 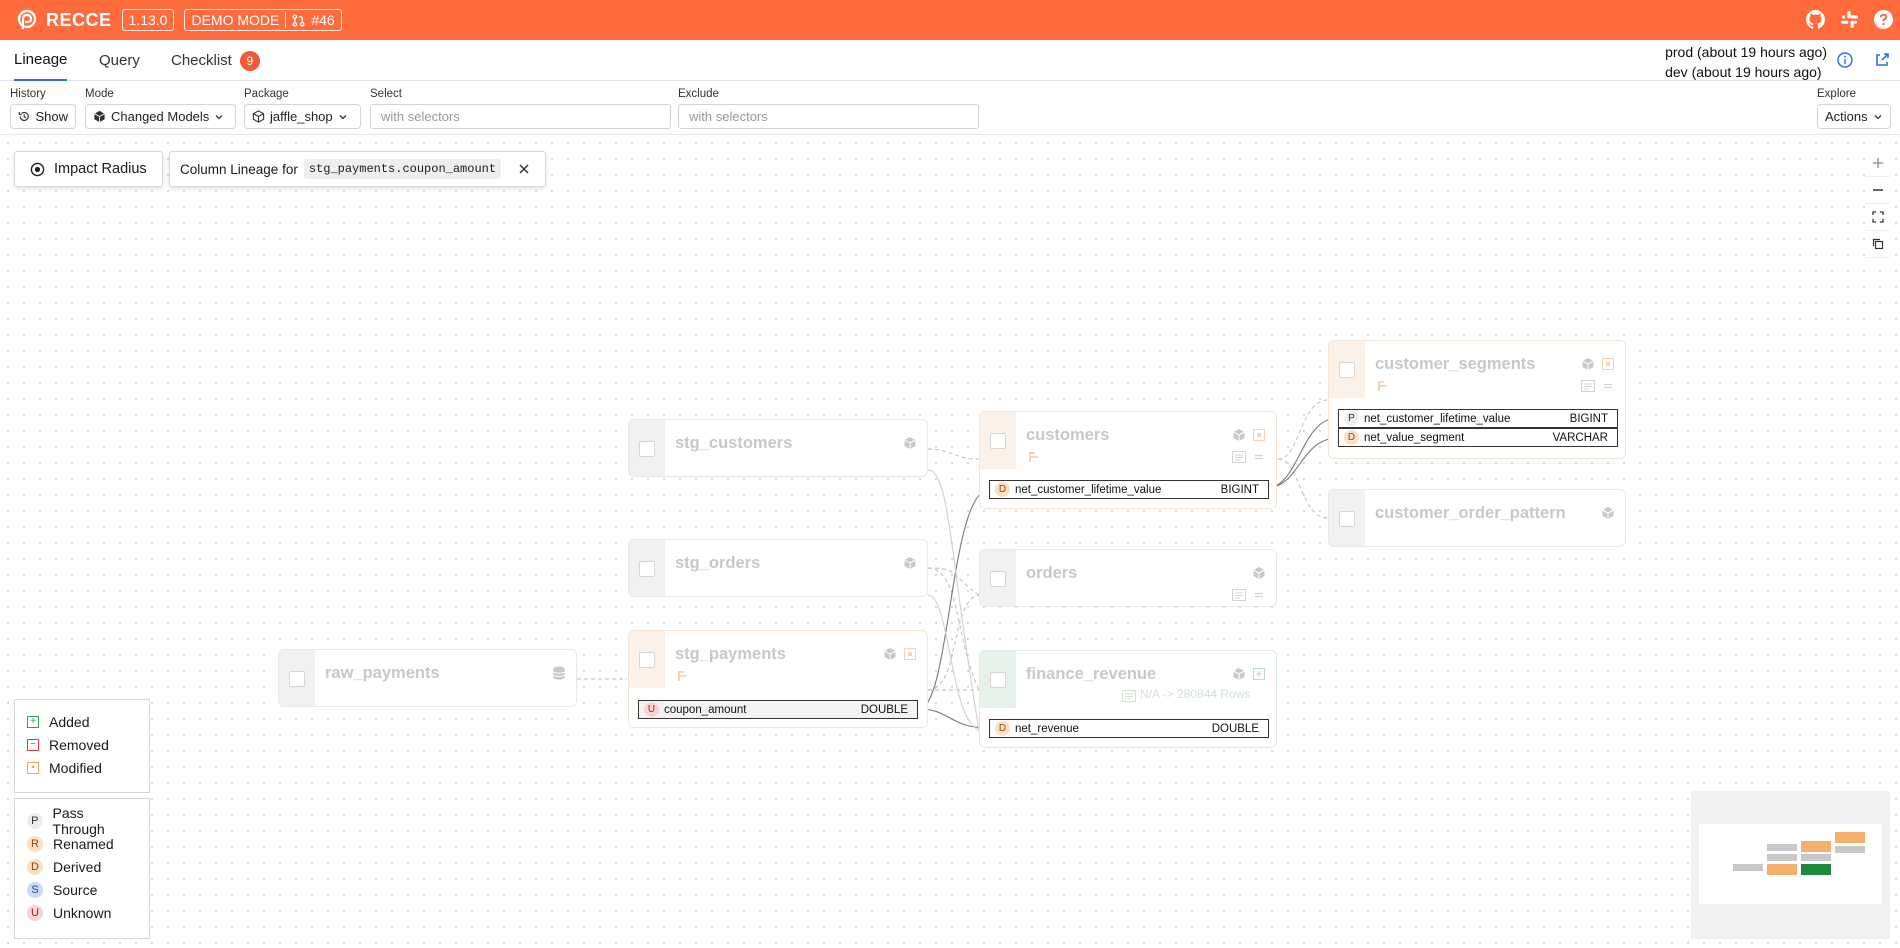 I want to click on node-name: stg_orders, so click(x=718, y=563).